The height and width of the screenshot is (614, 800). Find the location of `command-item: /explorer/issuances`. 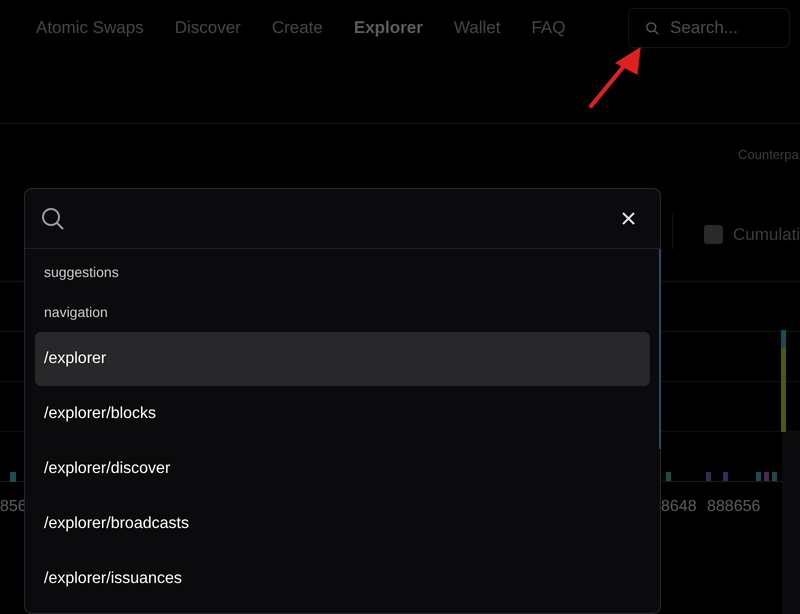

command-item: /explorer/issuances is located at coordinates (342, 579).